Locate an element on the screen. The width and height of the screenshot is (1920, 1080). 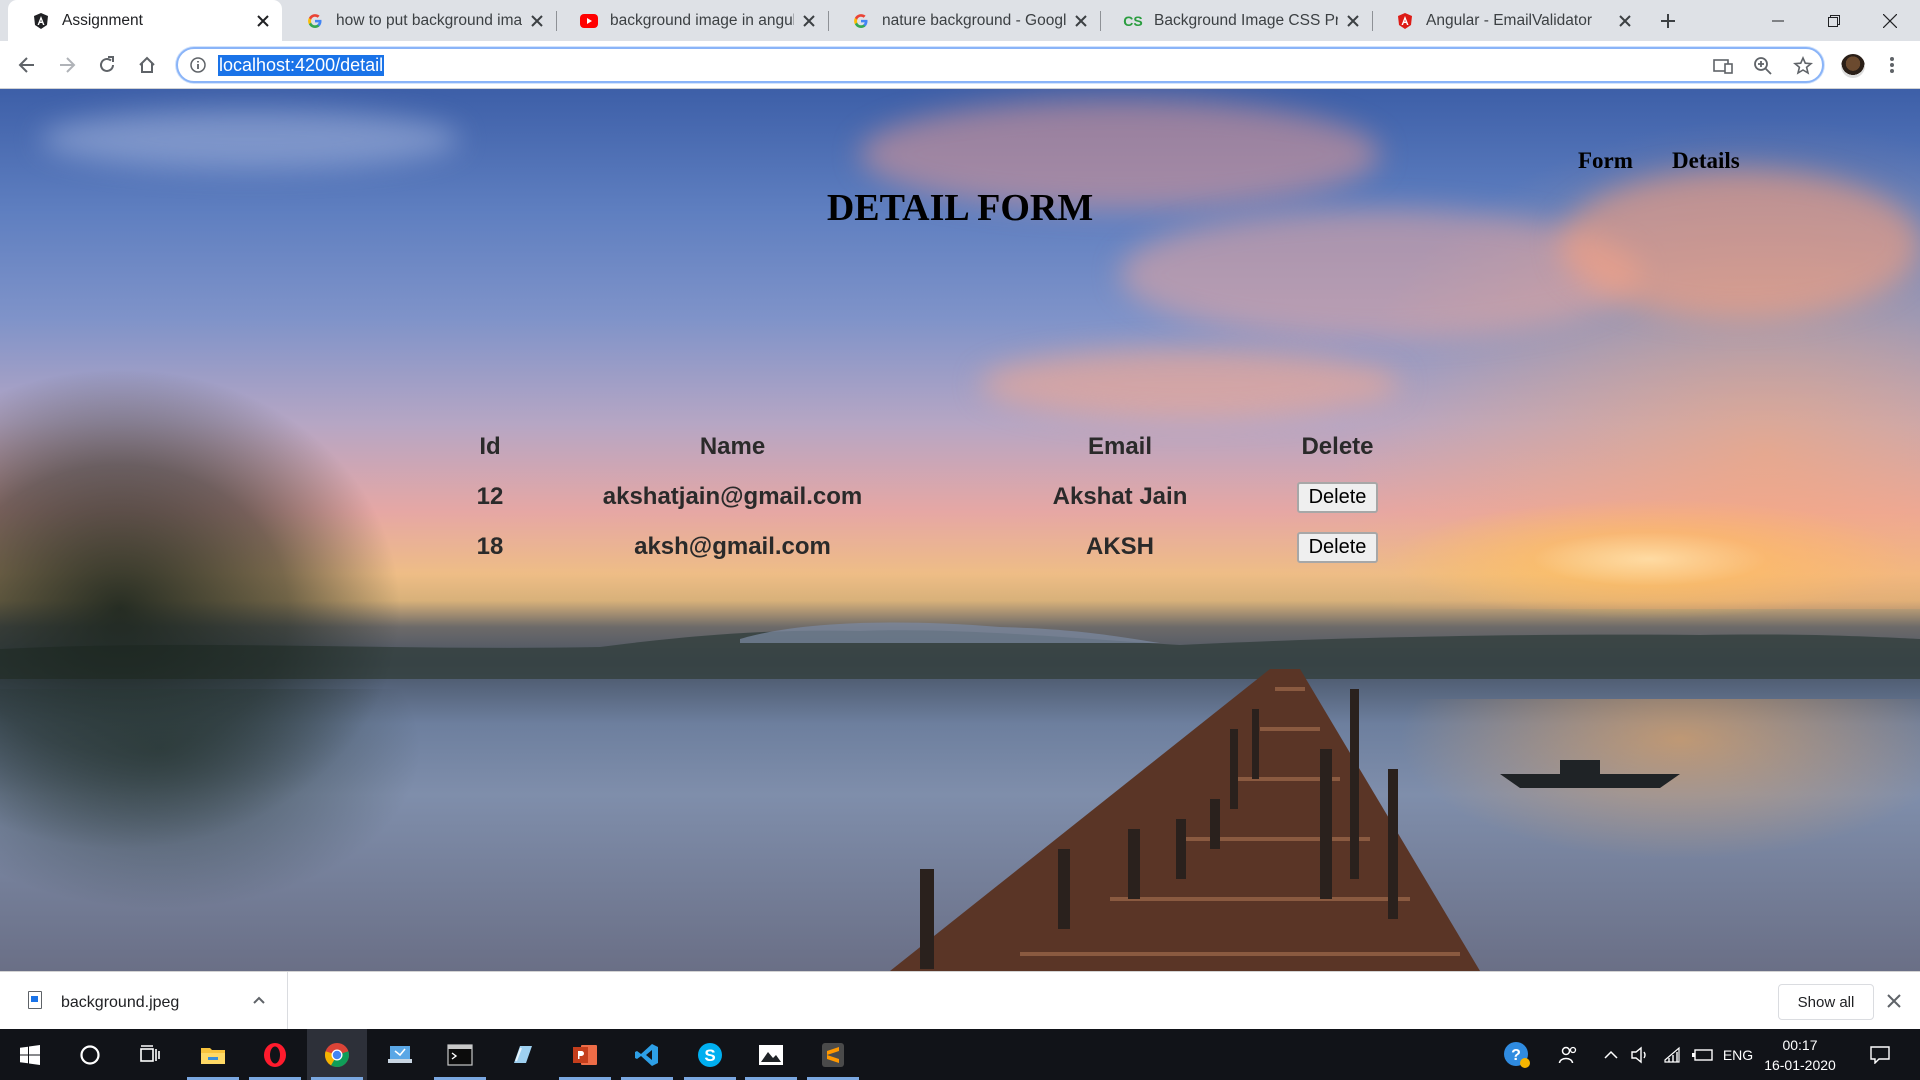
browser-toolbar: localhost:4200/detail is located at coordinates (960, 65).